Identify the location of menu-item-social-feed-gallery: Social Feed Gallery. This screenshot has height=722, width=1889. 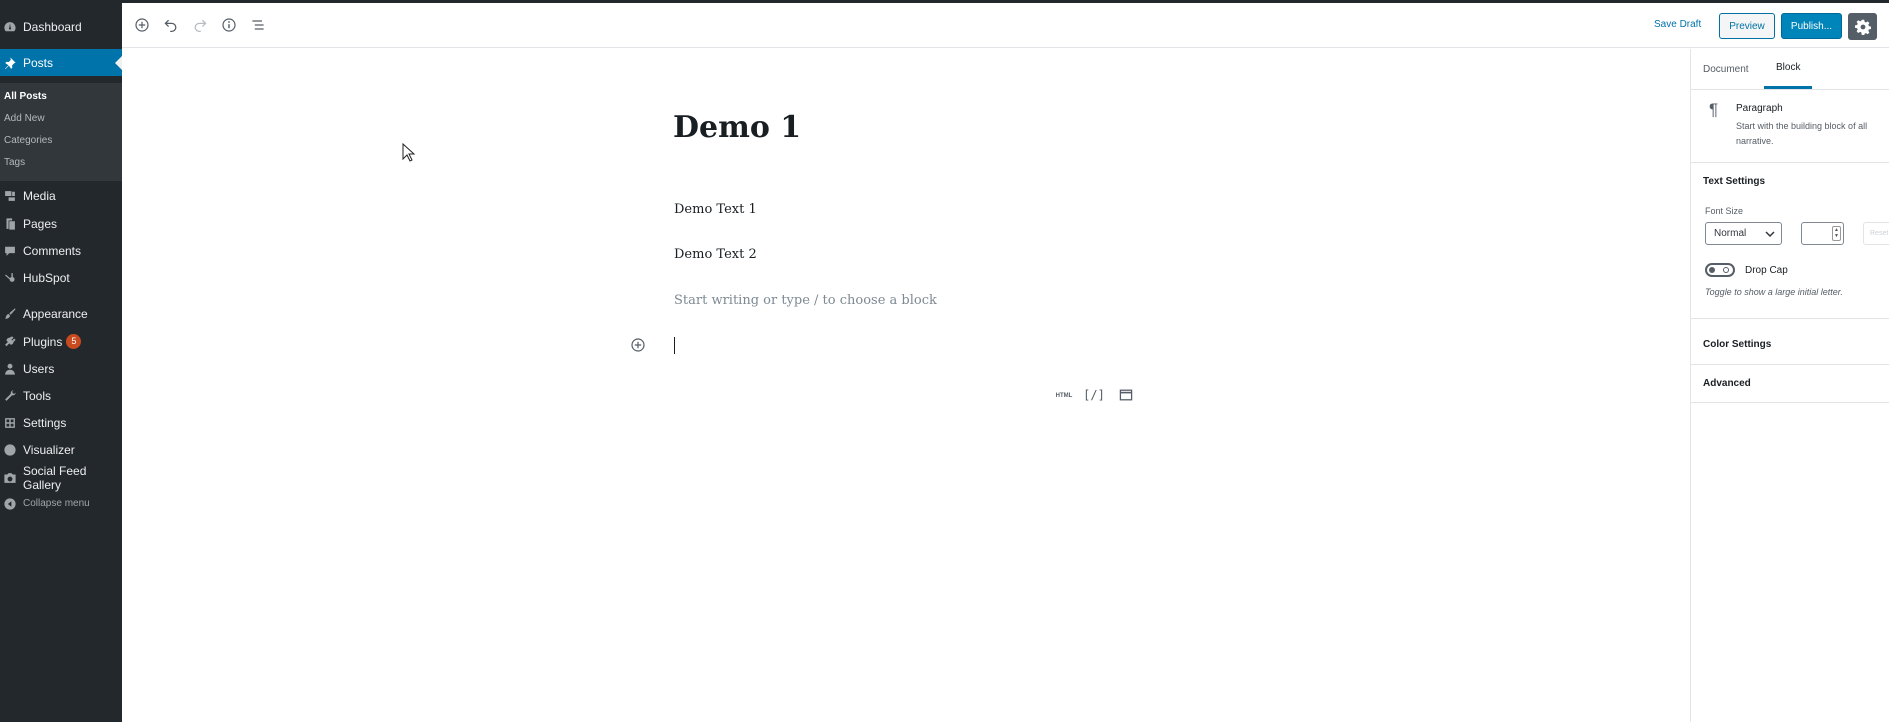
(61, 478).